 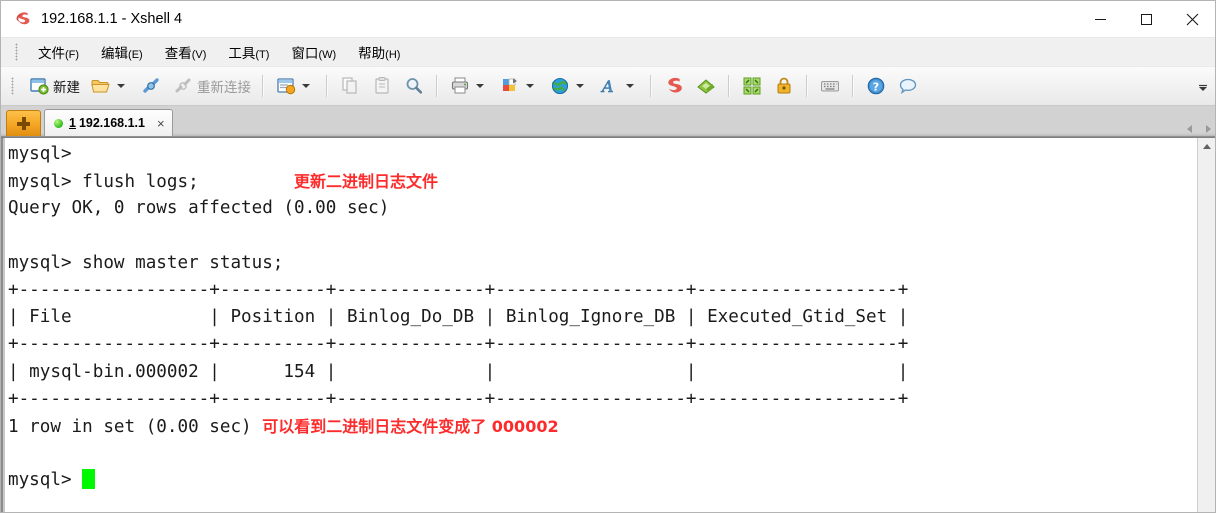 I want to click on copy-button, so click(x=350, y=86).